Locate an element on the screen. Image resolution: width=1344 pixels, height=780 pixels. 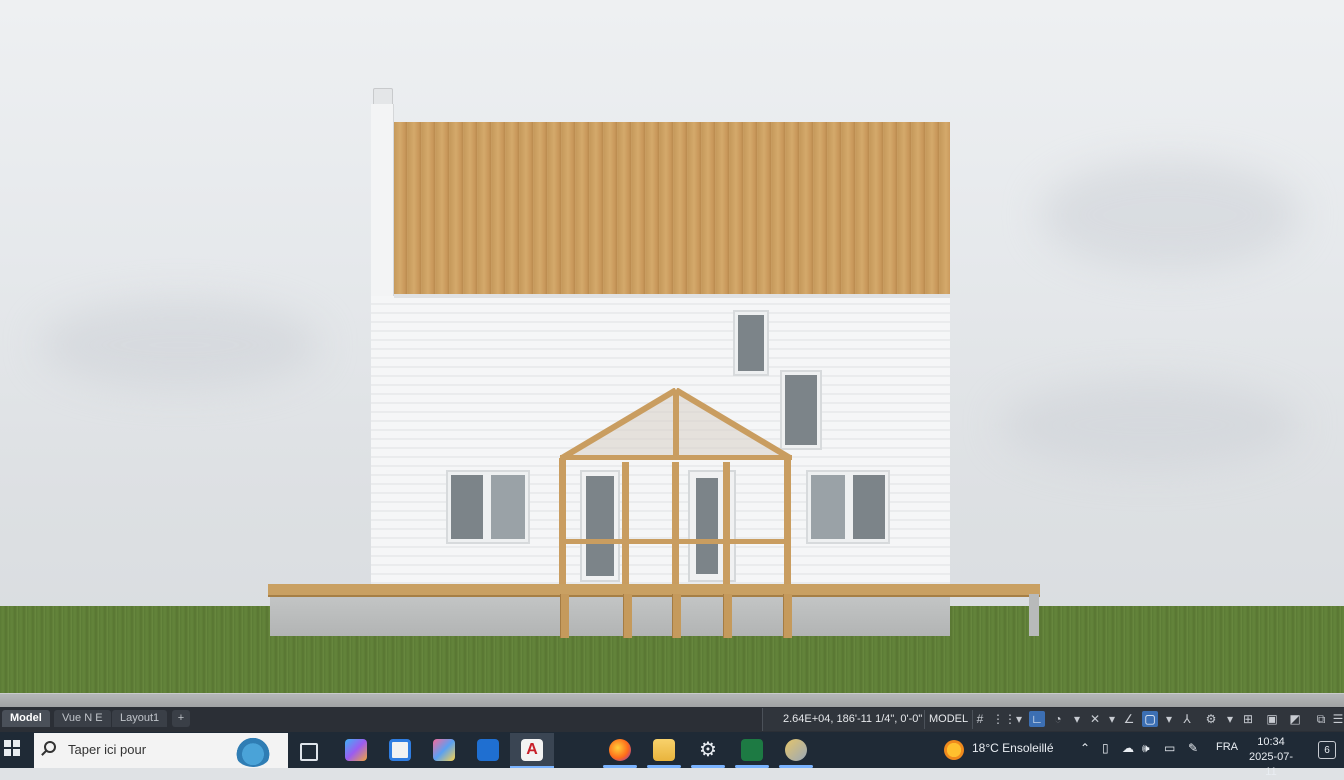
weather-text: 18°C Ensoleillé is located at coordinates (1013, 748).